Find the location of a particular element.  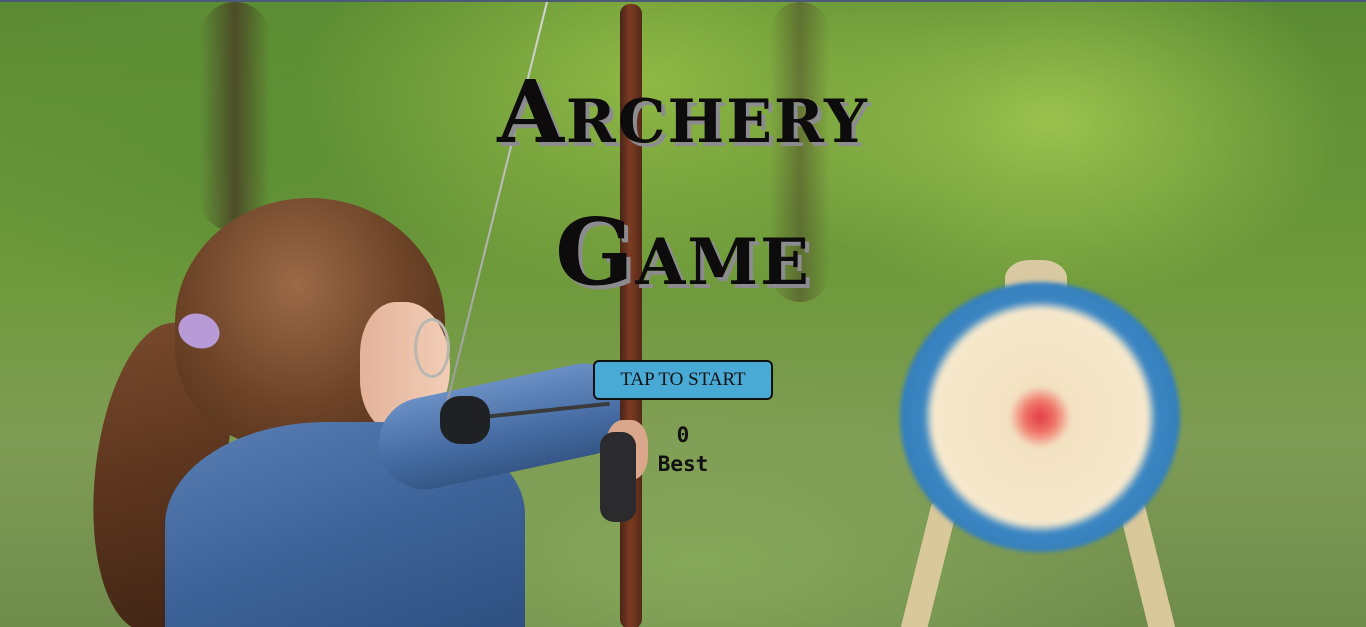

archer-glasses is located at coordinates (432, 348).